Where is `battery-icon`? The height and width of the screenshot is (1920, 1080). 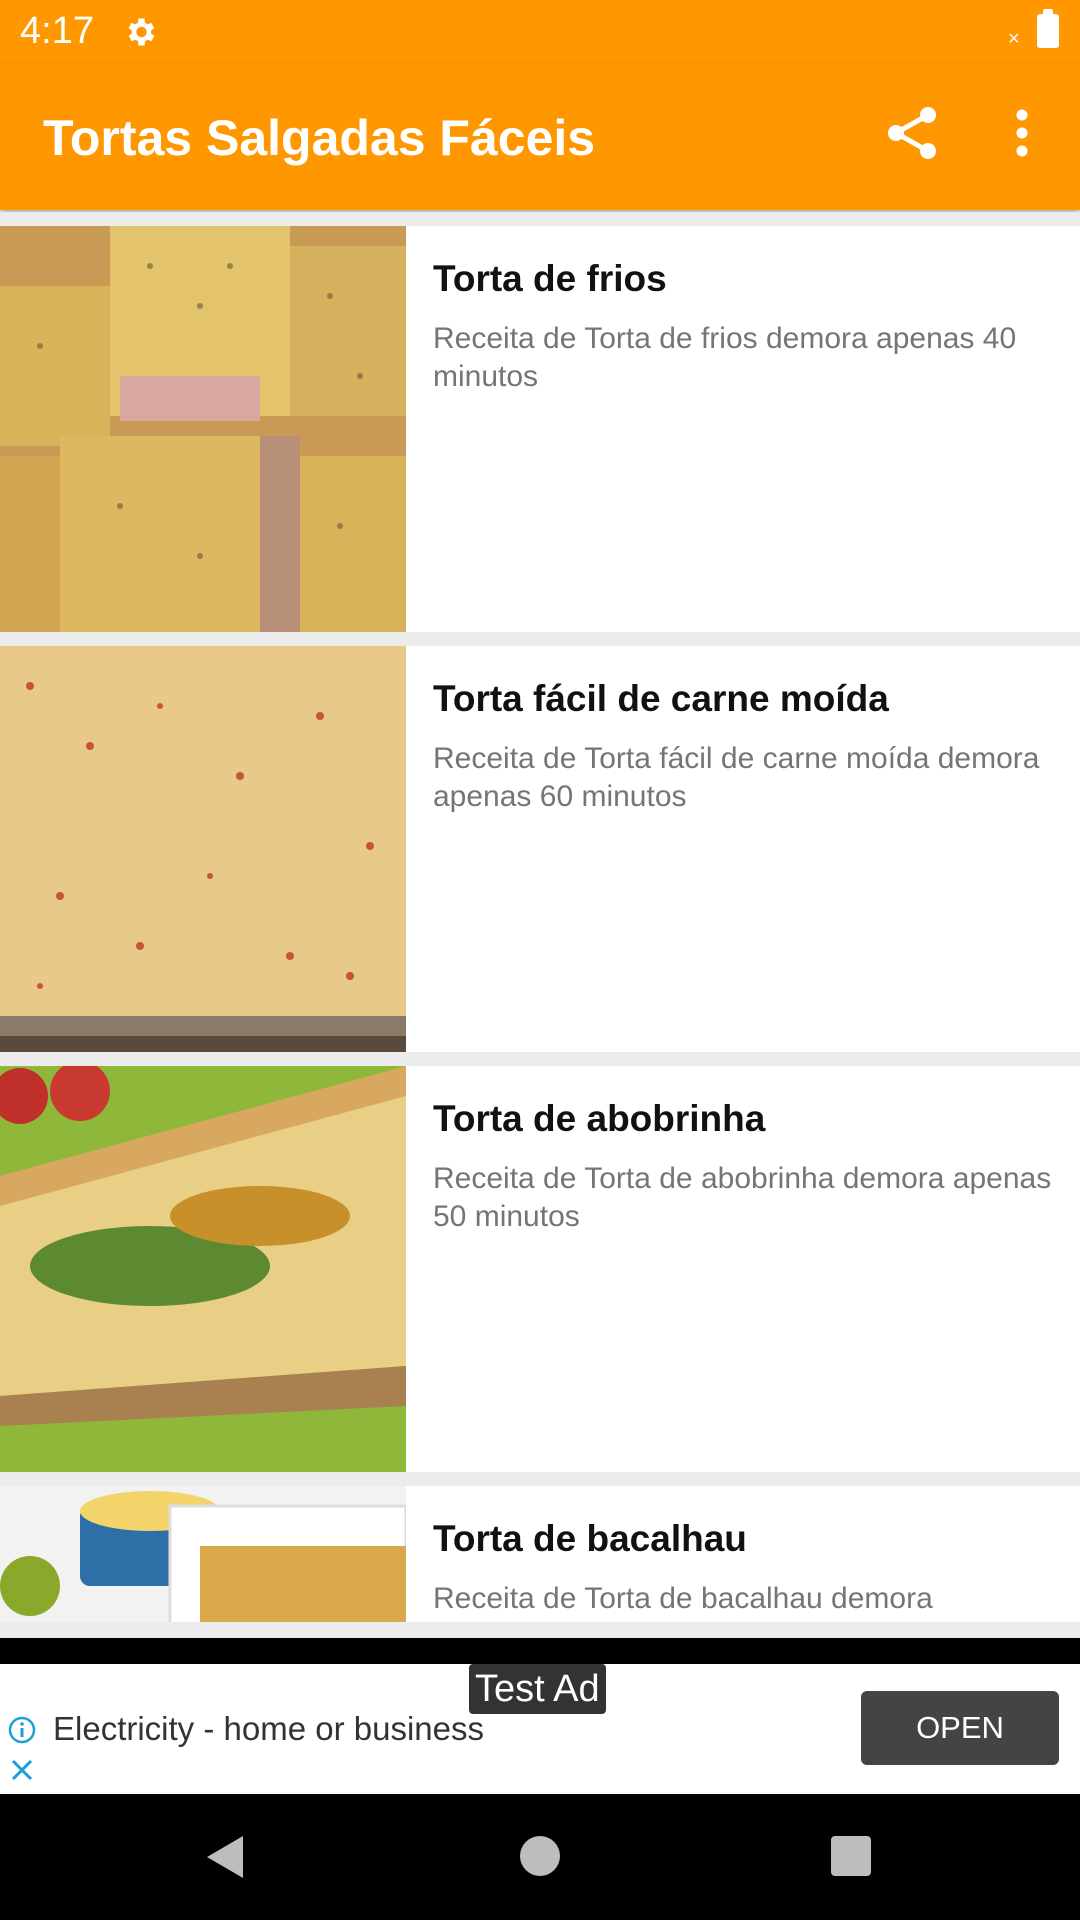
battery-icon is located at coordinates (1048, 28).